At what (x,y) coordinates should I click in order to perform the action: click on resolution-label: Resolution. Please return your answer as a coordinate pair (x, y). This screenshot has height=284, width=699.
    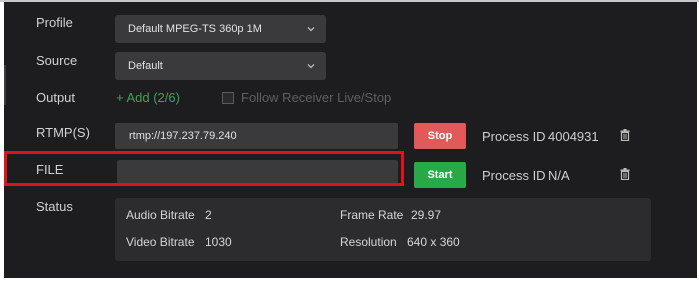
    Looking at the image, I should click on (368, 242).